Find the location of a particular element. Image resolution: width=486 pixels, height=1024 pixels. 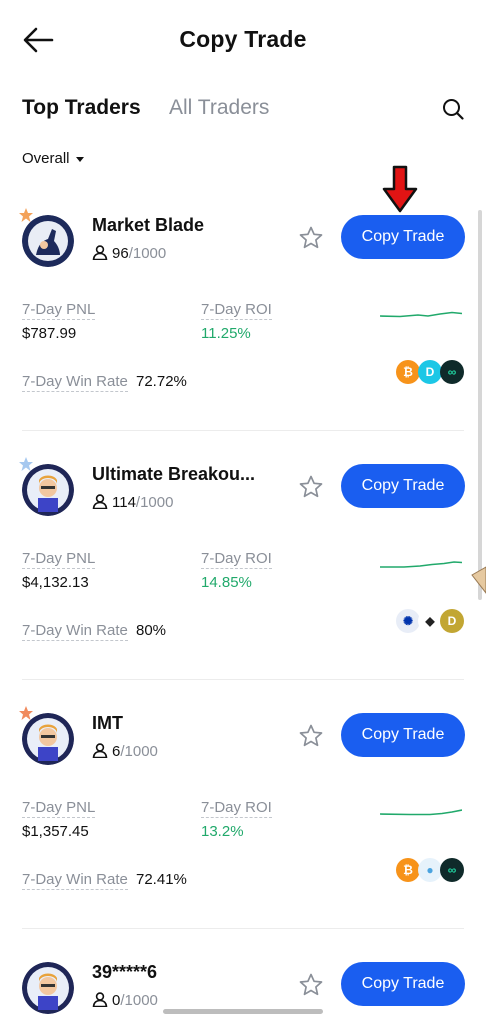

cardano-icon: ✺ is located at coordinates (408, 621).